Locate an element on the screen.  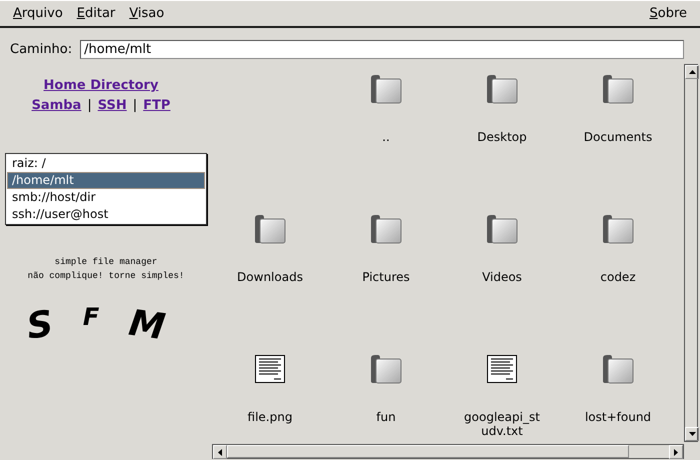
horizontal-scrollbar is located at coordinates (448, 451).